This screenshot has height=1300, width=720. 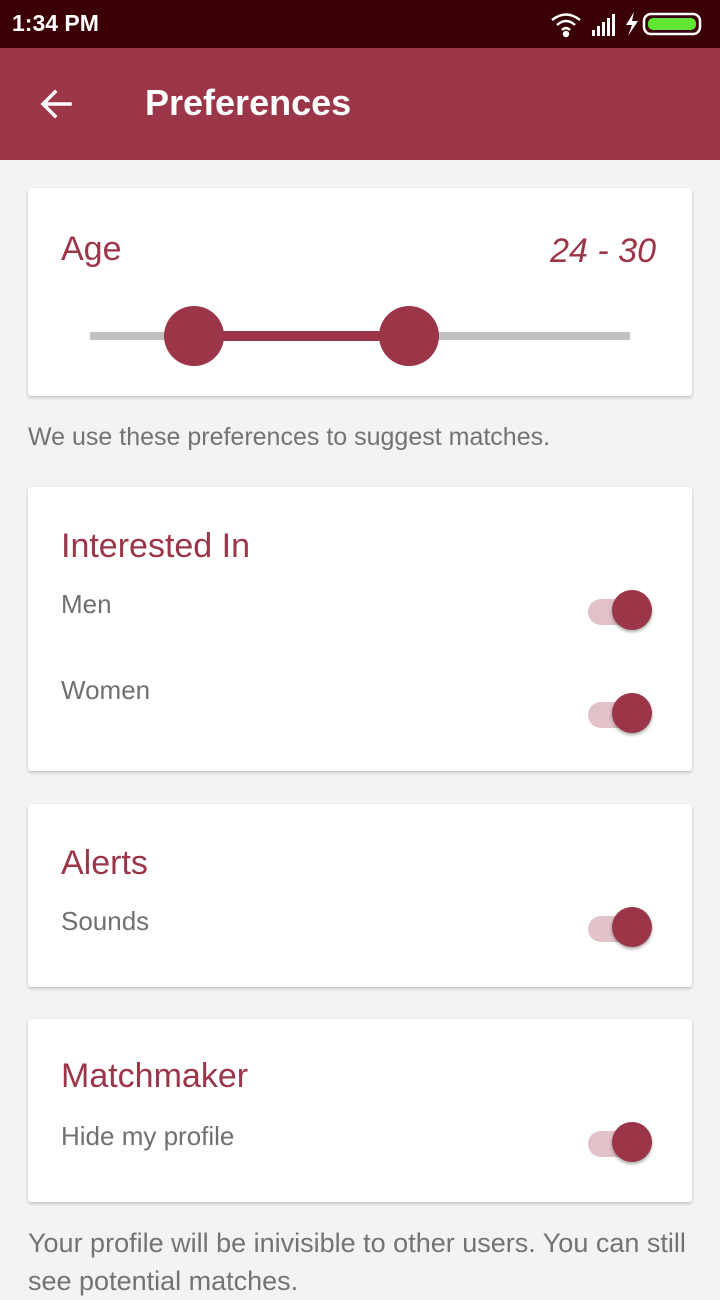 What do you see at coordinates (55, 23) in the screenshot?
I see `status-time: 1:34 PM` at bounding box center [55, 23].